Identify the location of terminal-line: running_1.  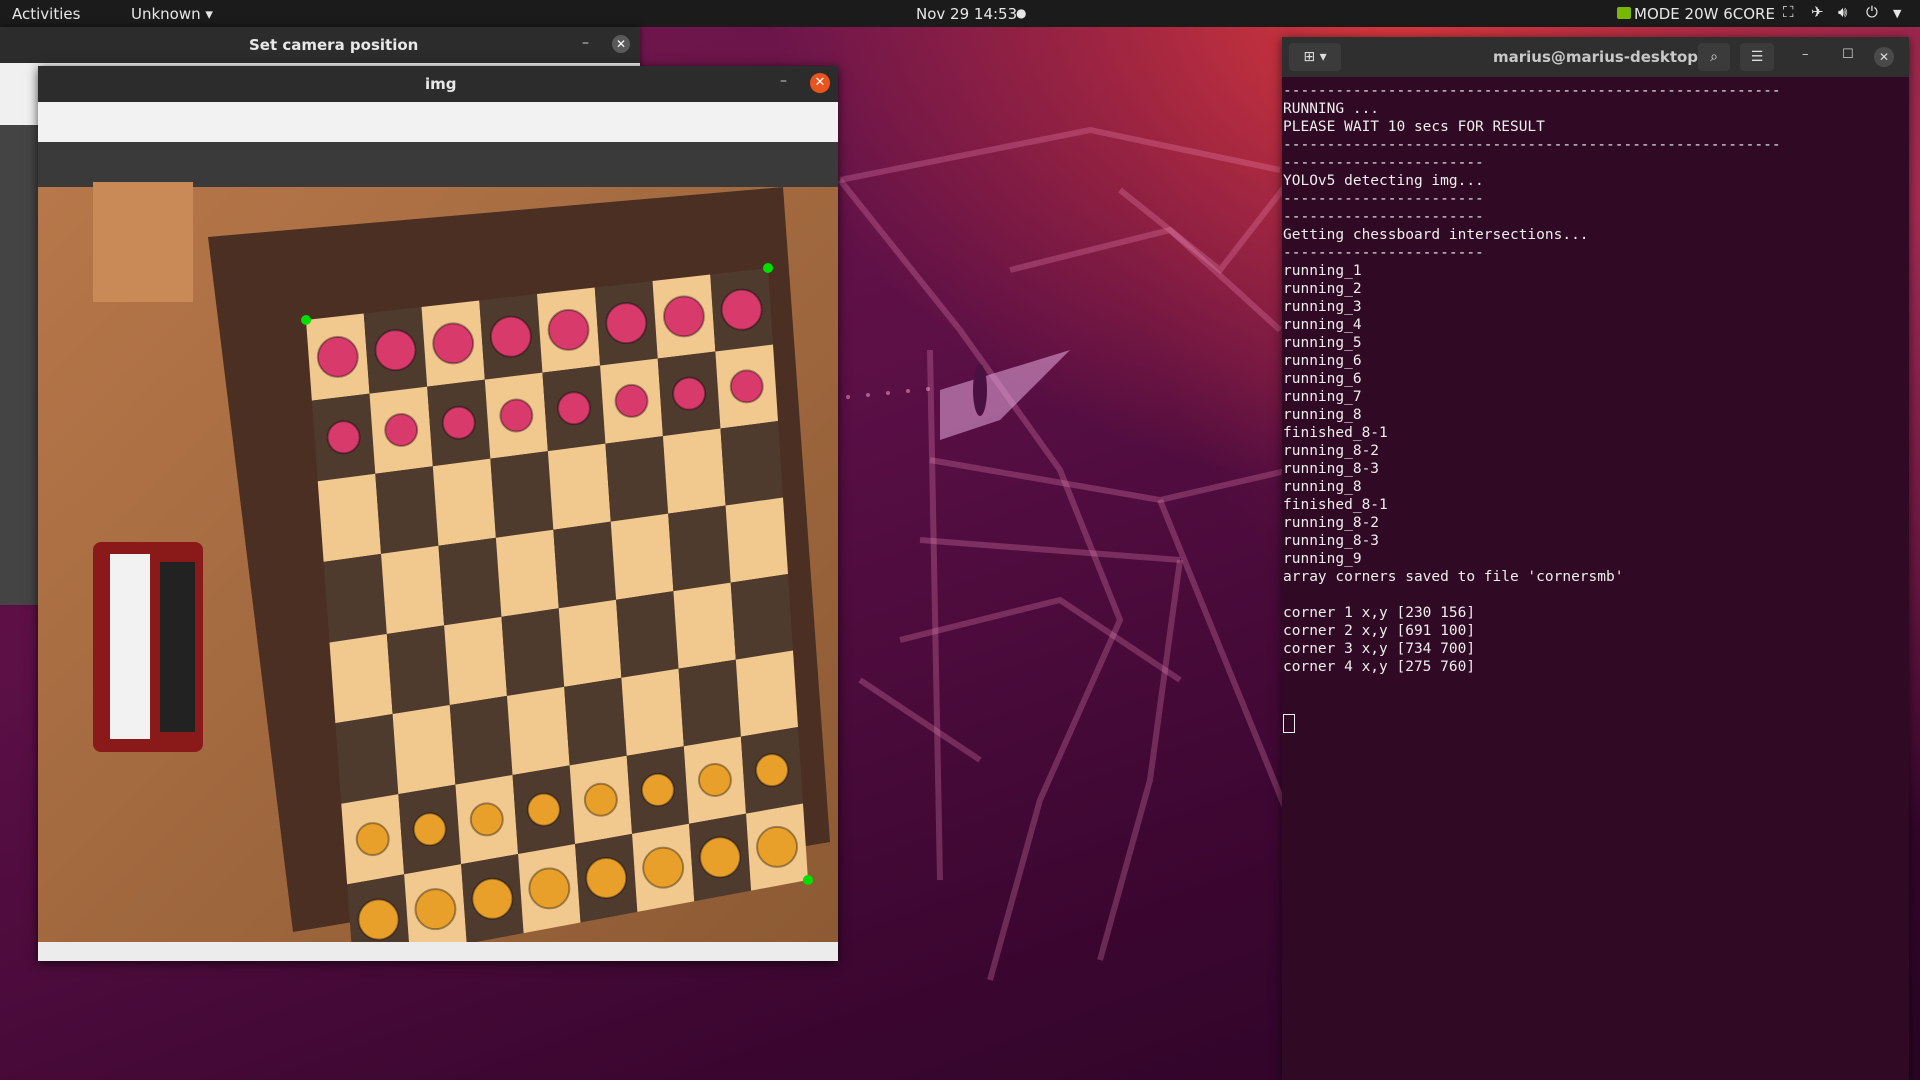
(1322, 271).